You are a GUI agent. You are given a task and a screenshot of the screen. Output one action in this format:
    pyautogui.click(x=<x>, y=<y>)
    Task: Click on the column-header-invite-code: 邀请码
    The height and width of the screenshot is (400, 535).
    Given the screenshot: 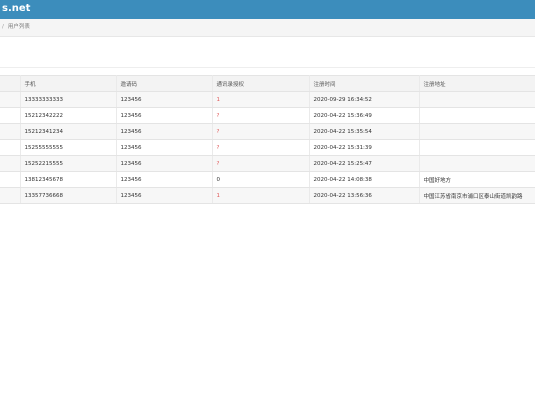 What is the action you would take?
    pyautogui.click(x=164, y=83)
    